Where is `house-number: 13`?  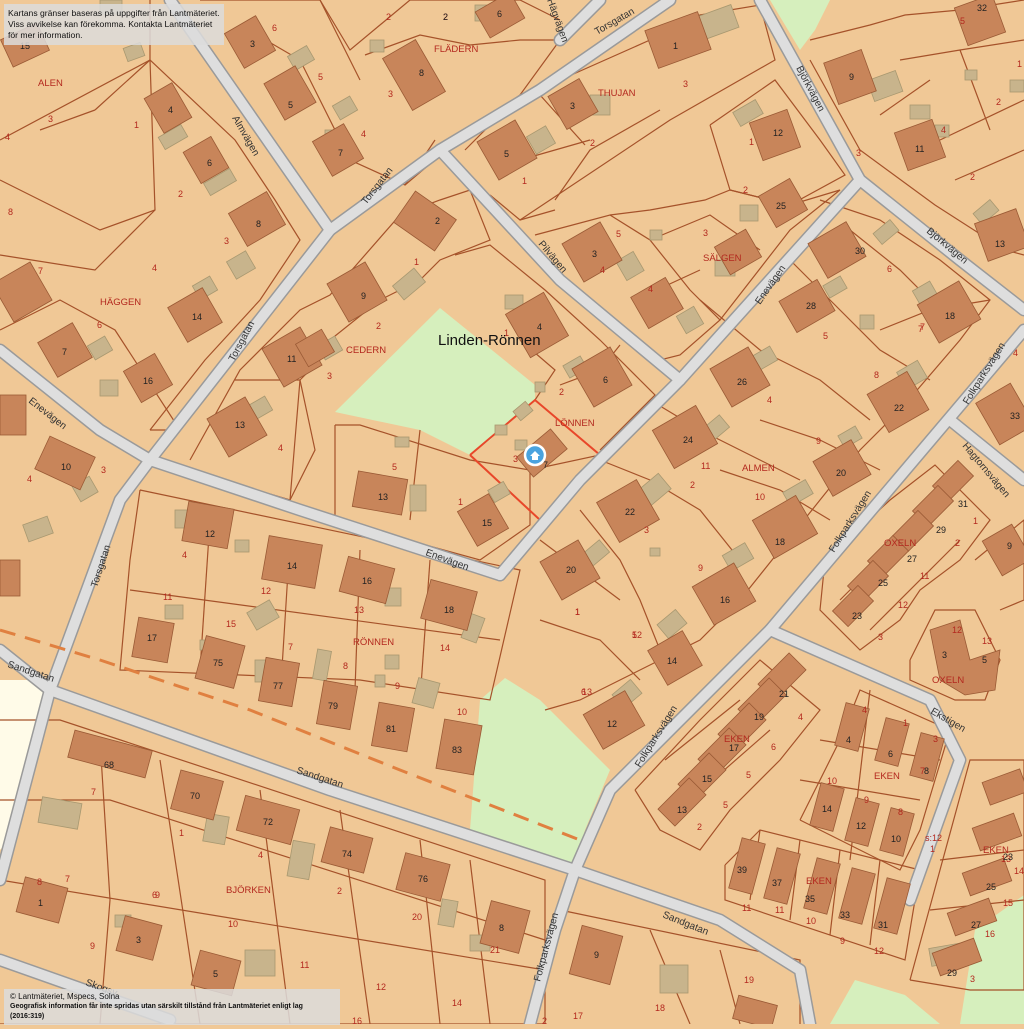 house-number: 13 is located at coordinates (383, 497).